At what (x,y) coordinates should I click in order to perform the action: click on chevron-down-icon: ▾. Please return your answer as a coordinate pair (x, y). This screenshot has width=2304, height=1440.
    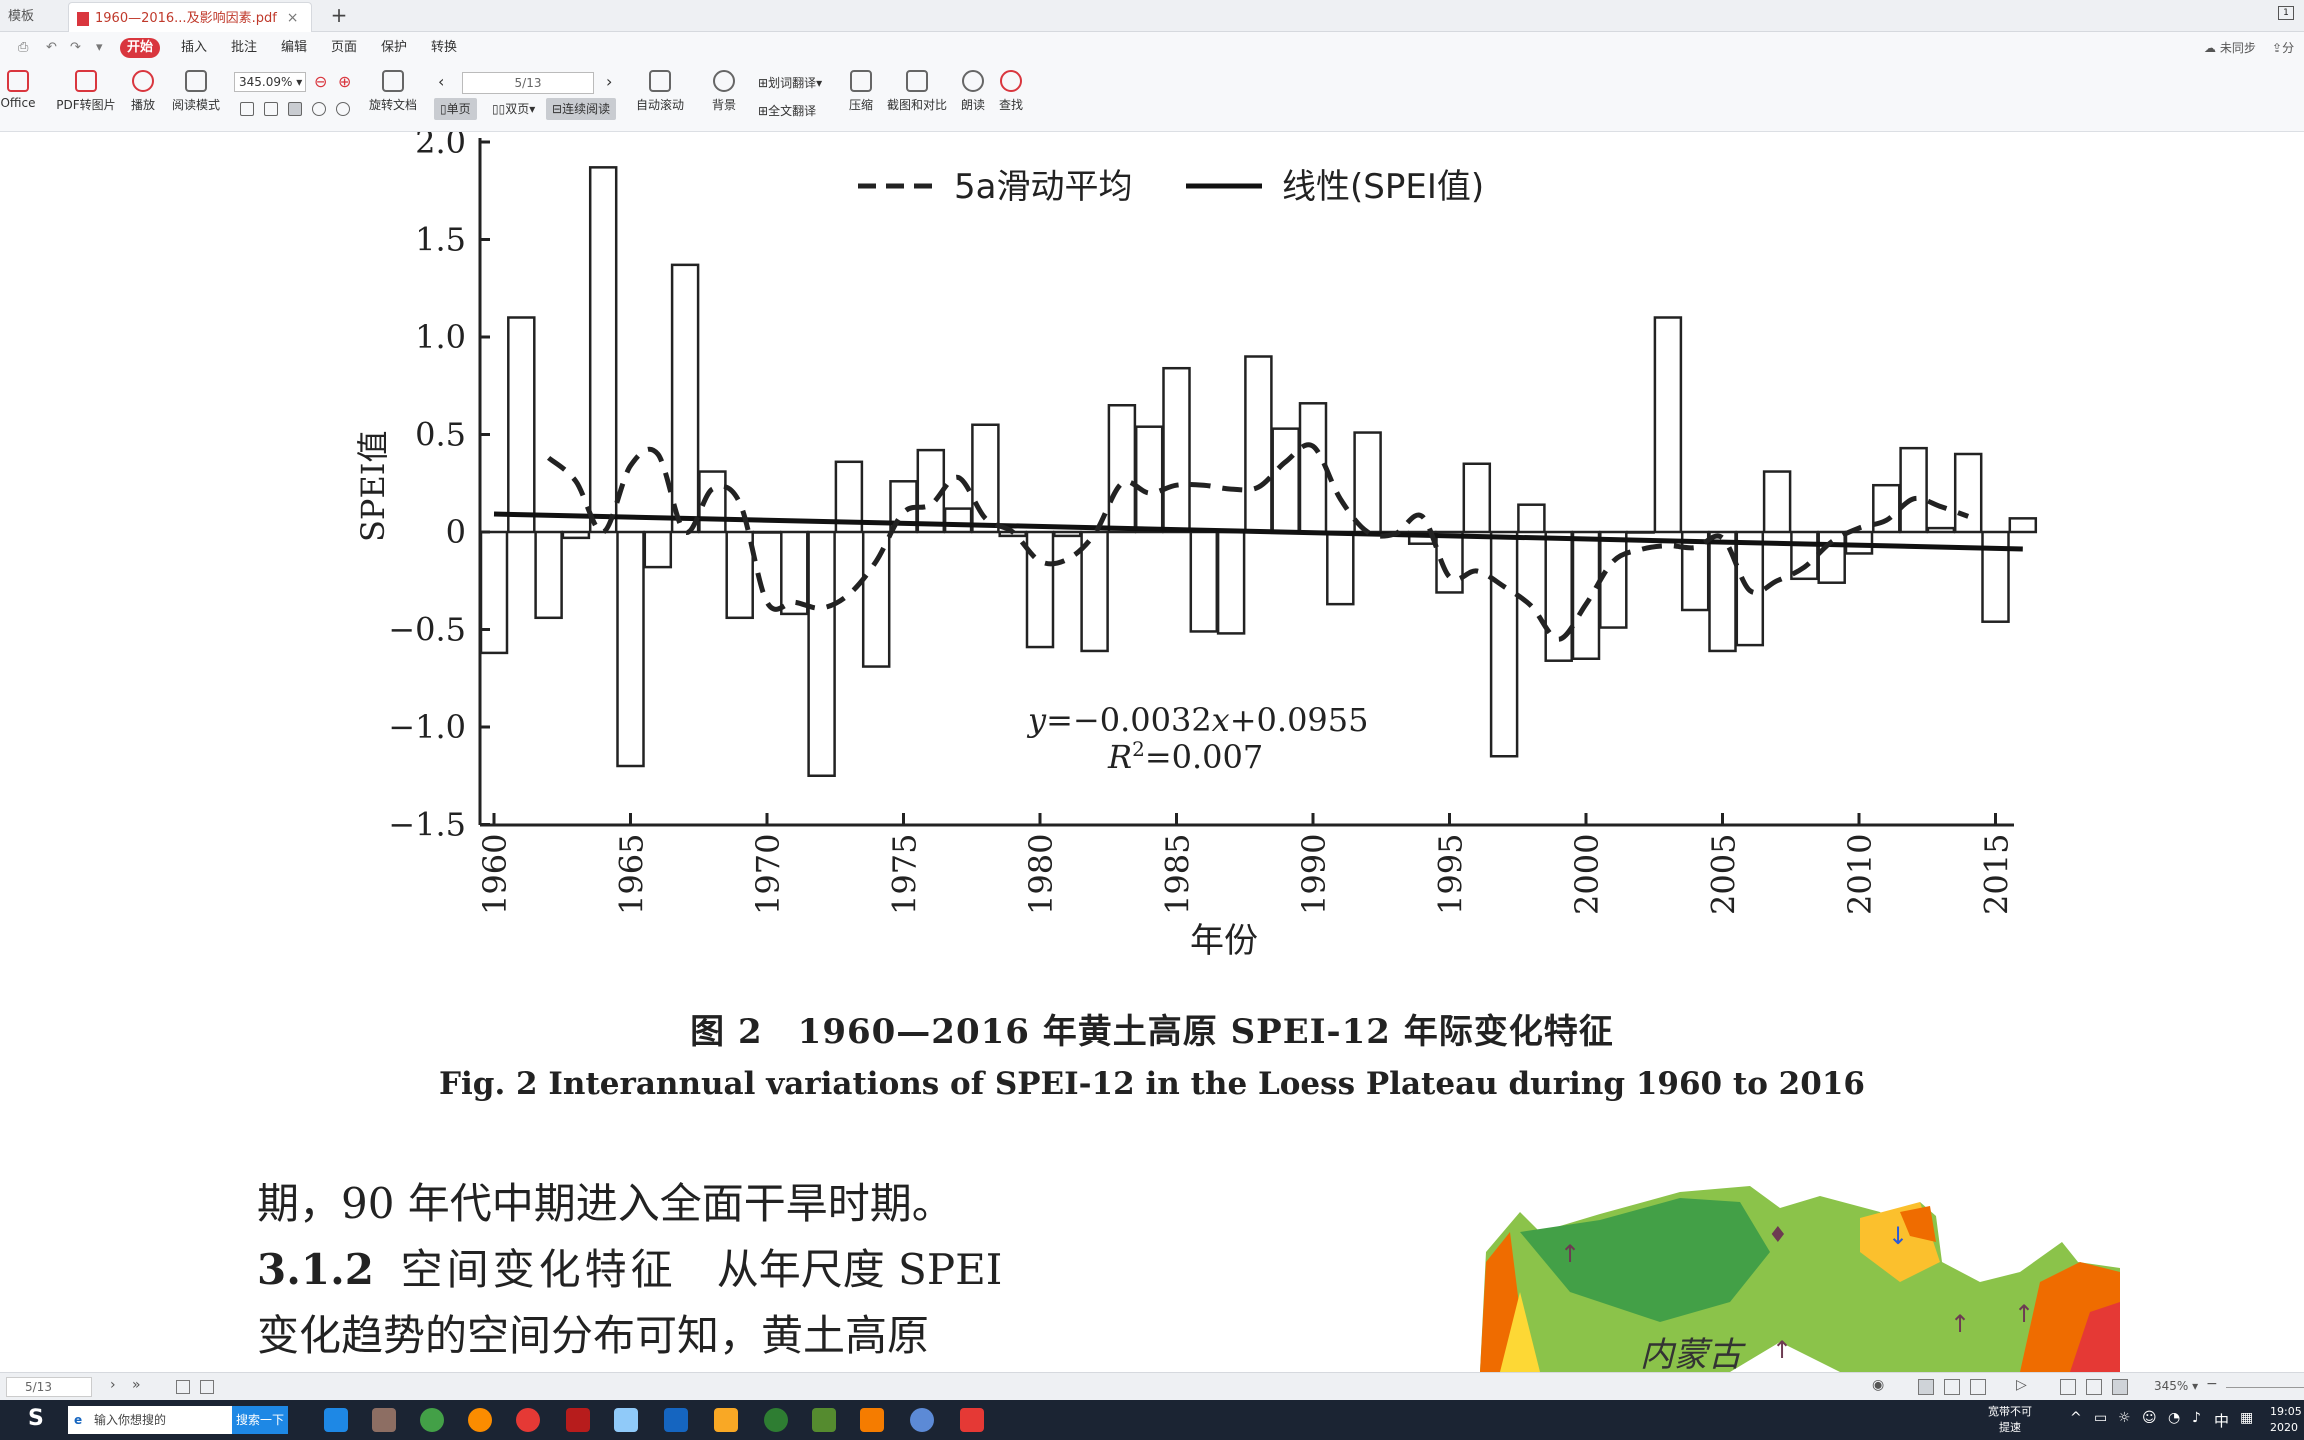
    Looking at the image, I should click on (99, 47).